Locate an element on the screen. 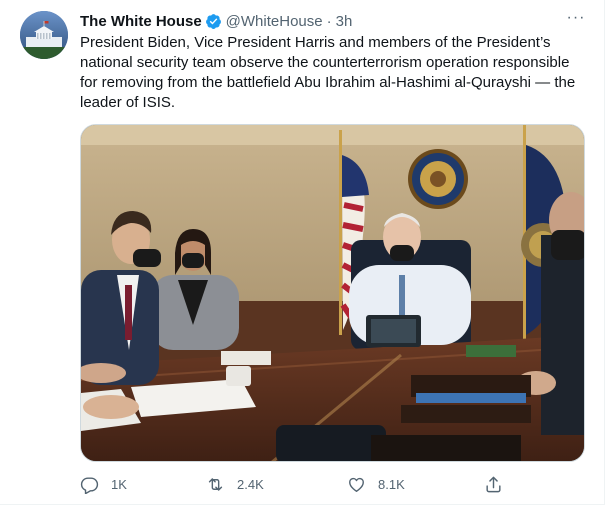 The height and width of the screenshot is (518, 606). reply-icon is located at coordinates (89, 485).